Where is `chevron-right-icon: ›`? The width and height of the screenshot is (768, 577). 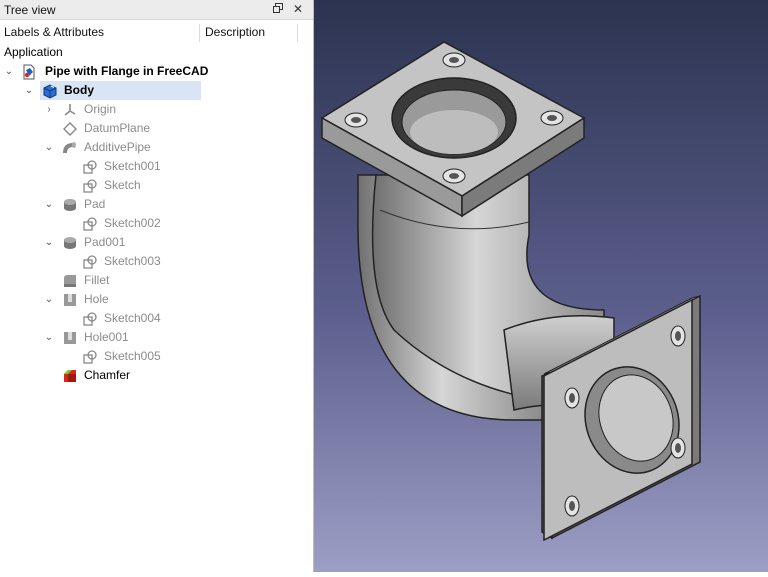
chevron-right-icon: › is located at coordinates (49, 109).